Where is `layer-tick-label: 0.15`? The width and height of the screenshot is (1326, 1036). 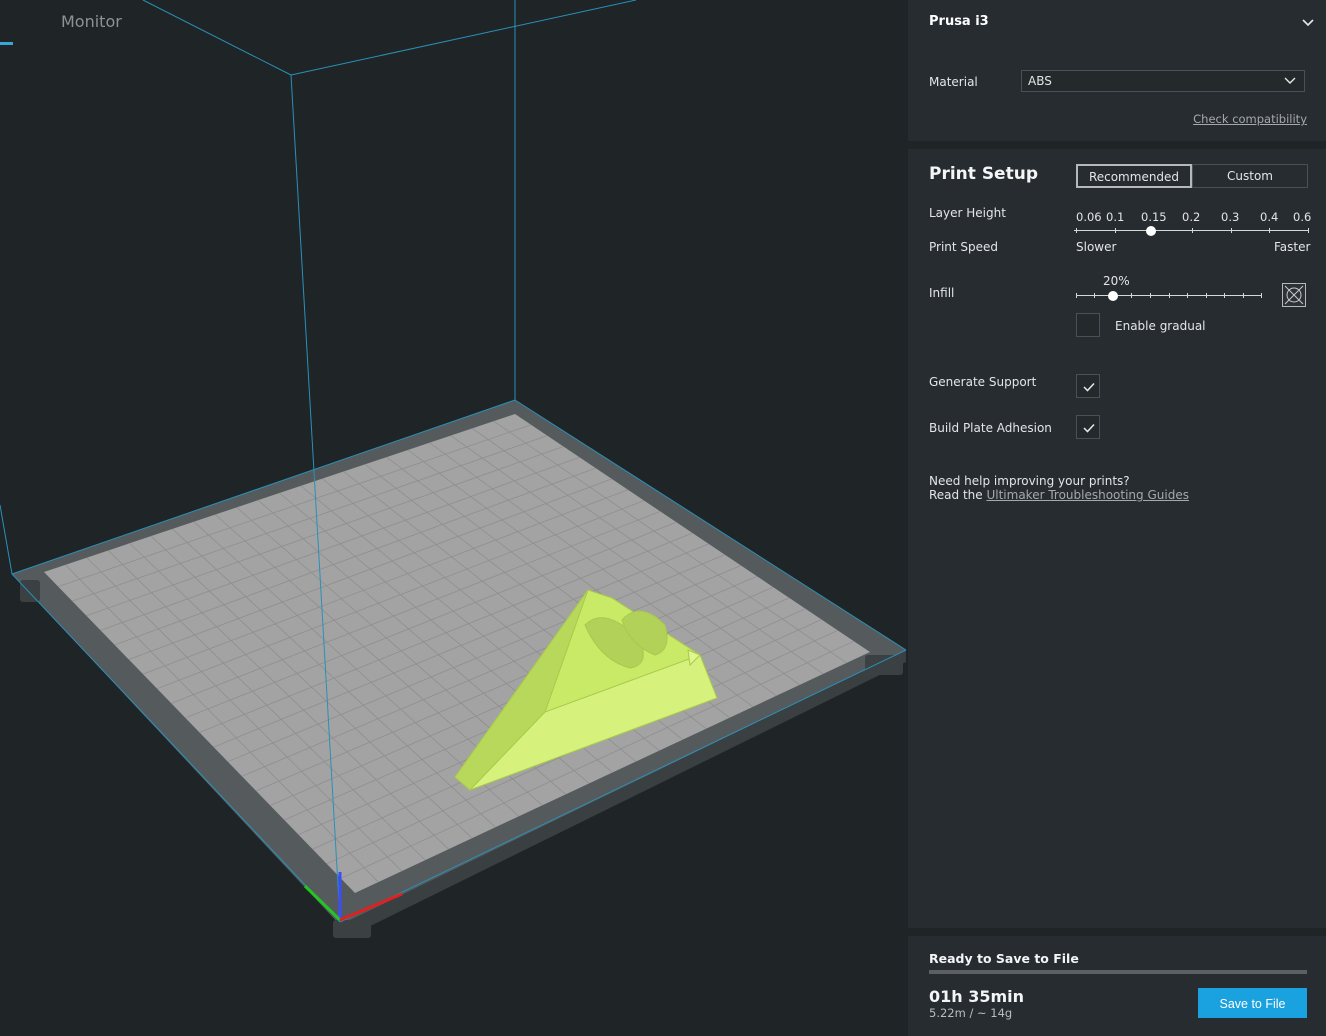
layer-tick-label: 0.15 is located at coordinates (1154, 217).